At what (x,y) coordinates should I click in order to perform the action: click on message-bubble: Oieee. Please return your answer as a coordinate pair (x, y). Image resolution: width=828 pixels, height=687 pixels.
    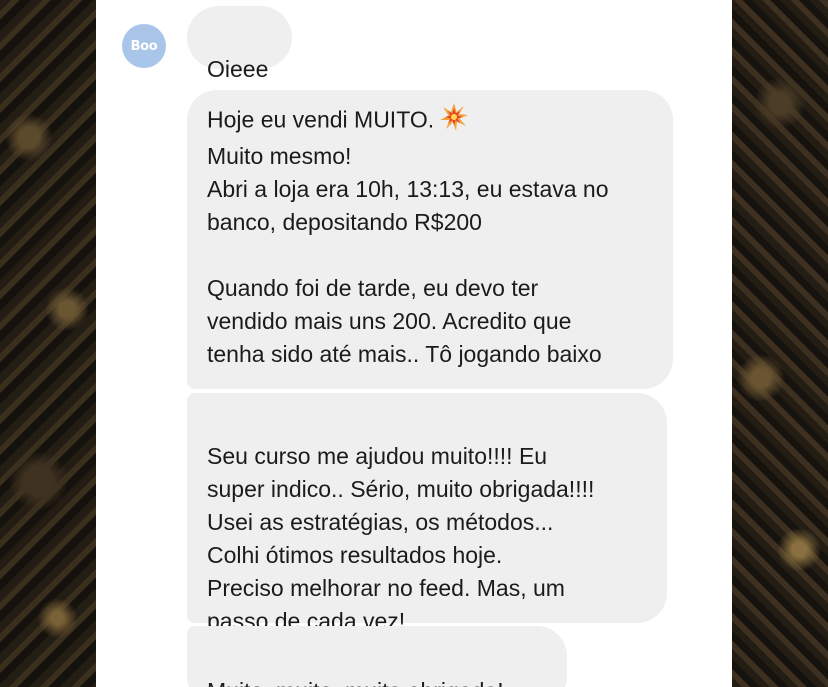
    Looking at the image, I should click on (239, 44).